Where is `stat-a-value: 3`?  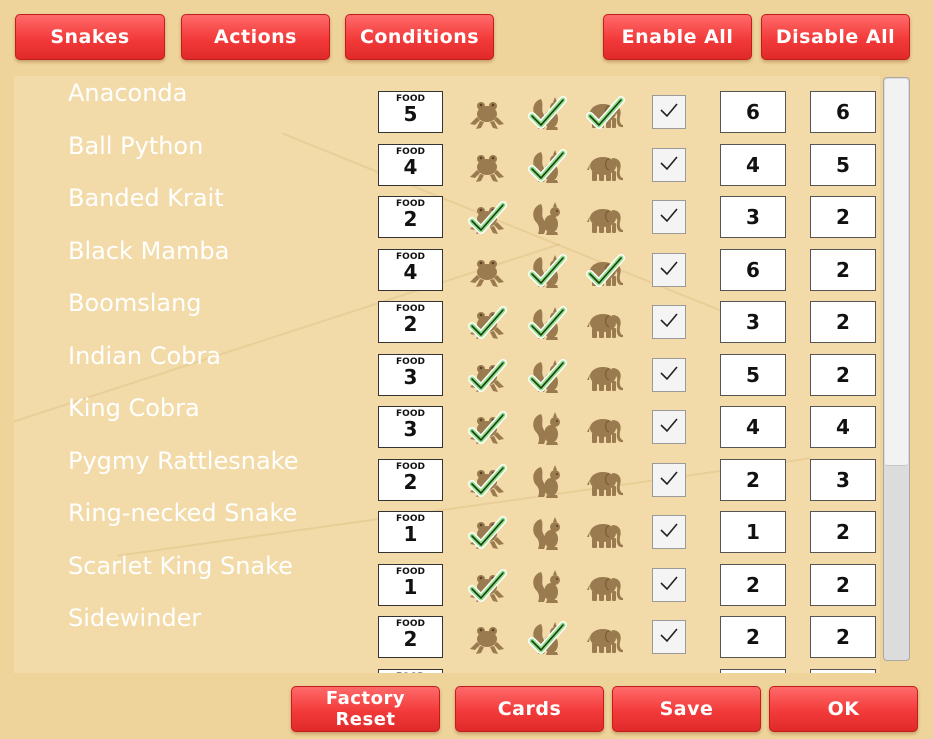 stat-a-value: 3 is located at coordinates (753, 322).